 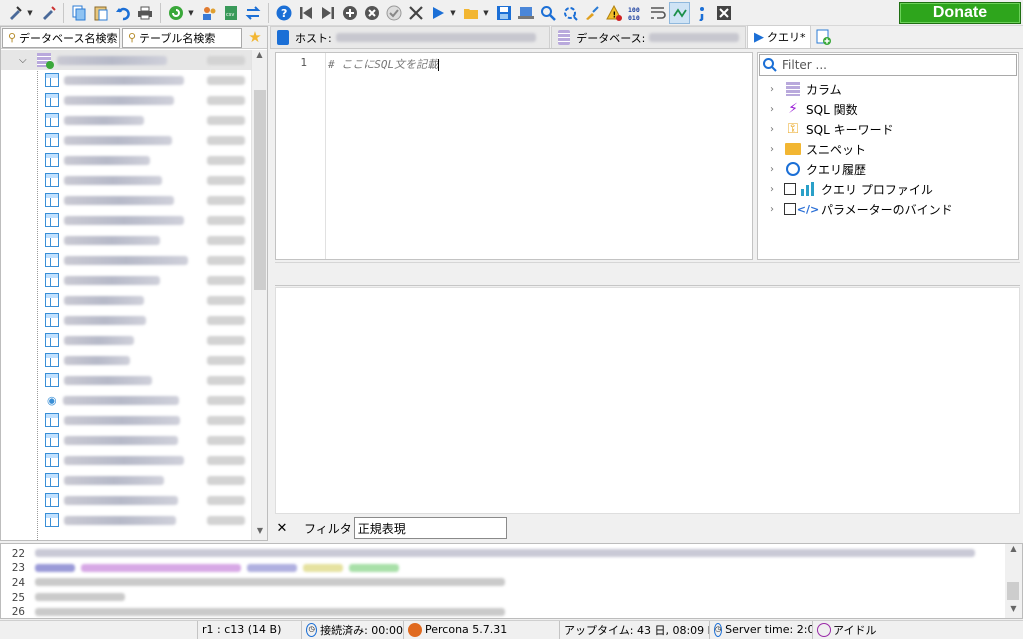 I want to click on open-dropdown-icon: ▼, so click(x=486, y=13).